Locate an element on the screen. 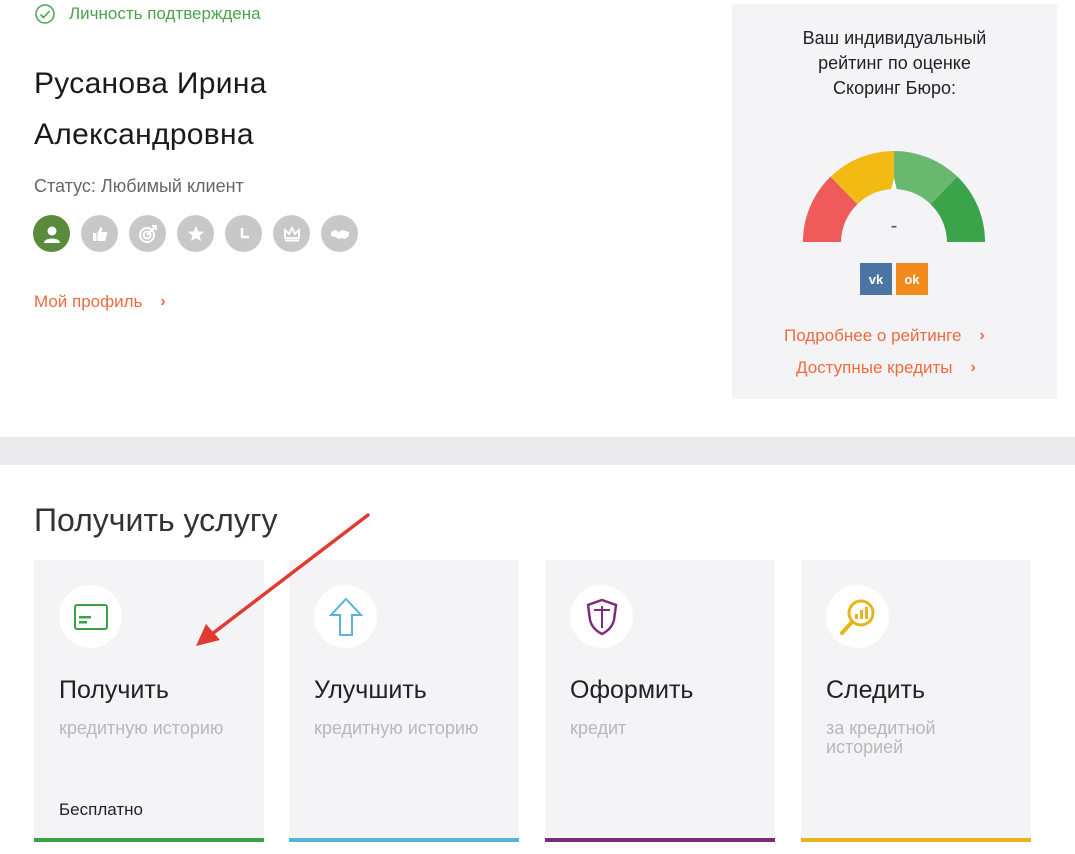 The height and width of the screenshot is (854, 1075). card-title: Следить is located at coordinates (876, 690).